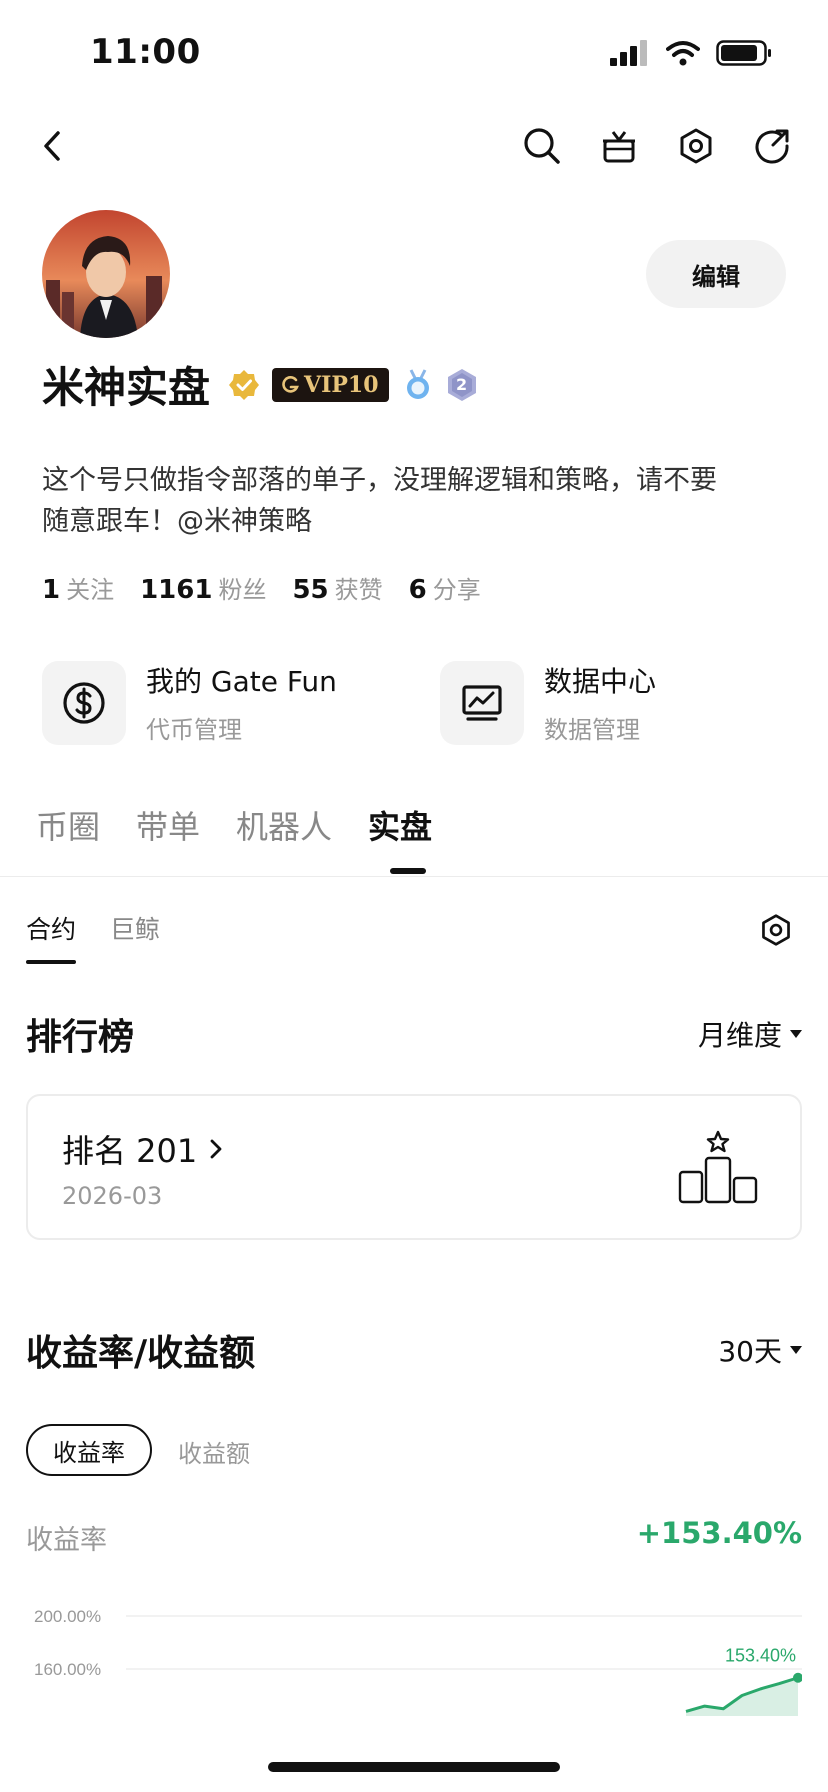 Image resolution: width=828 pixels, height=1792 pixels. What do you see at coordinates (194, 730) in the screenshot?
I see `tool-subtitle: 代币管理` at bounding box center [194, 730].